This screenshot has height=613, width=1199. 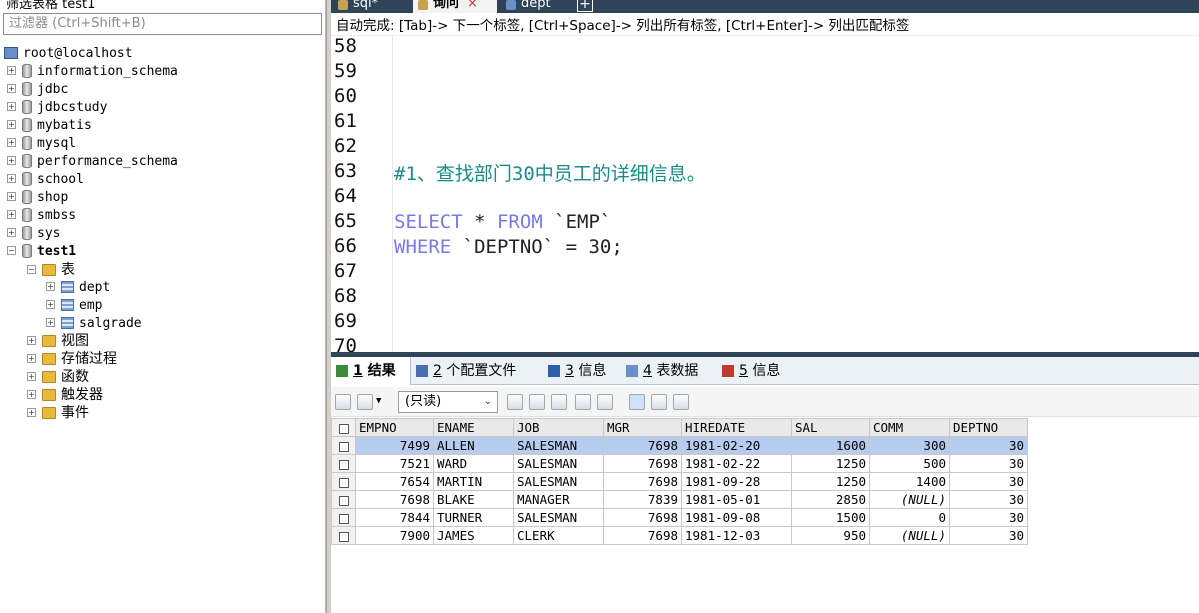 I want to click on tree-table-salgrade: + salgrade, so click(x=94, y=324).